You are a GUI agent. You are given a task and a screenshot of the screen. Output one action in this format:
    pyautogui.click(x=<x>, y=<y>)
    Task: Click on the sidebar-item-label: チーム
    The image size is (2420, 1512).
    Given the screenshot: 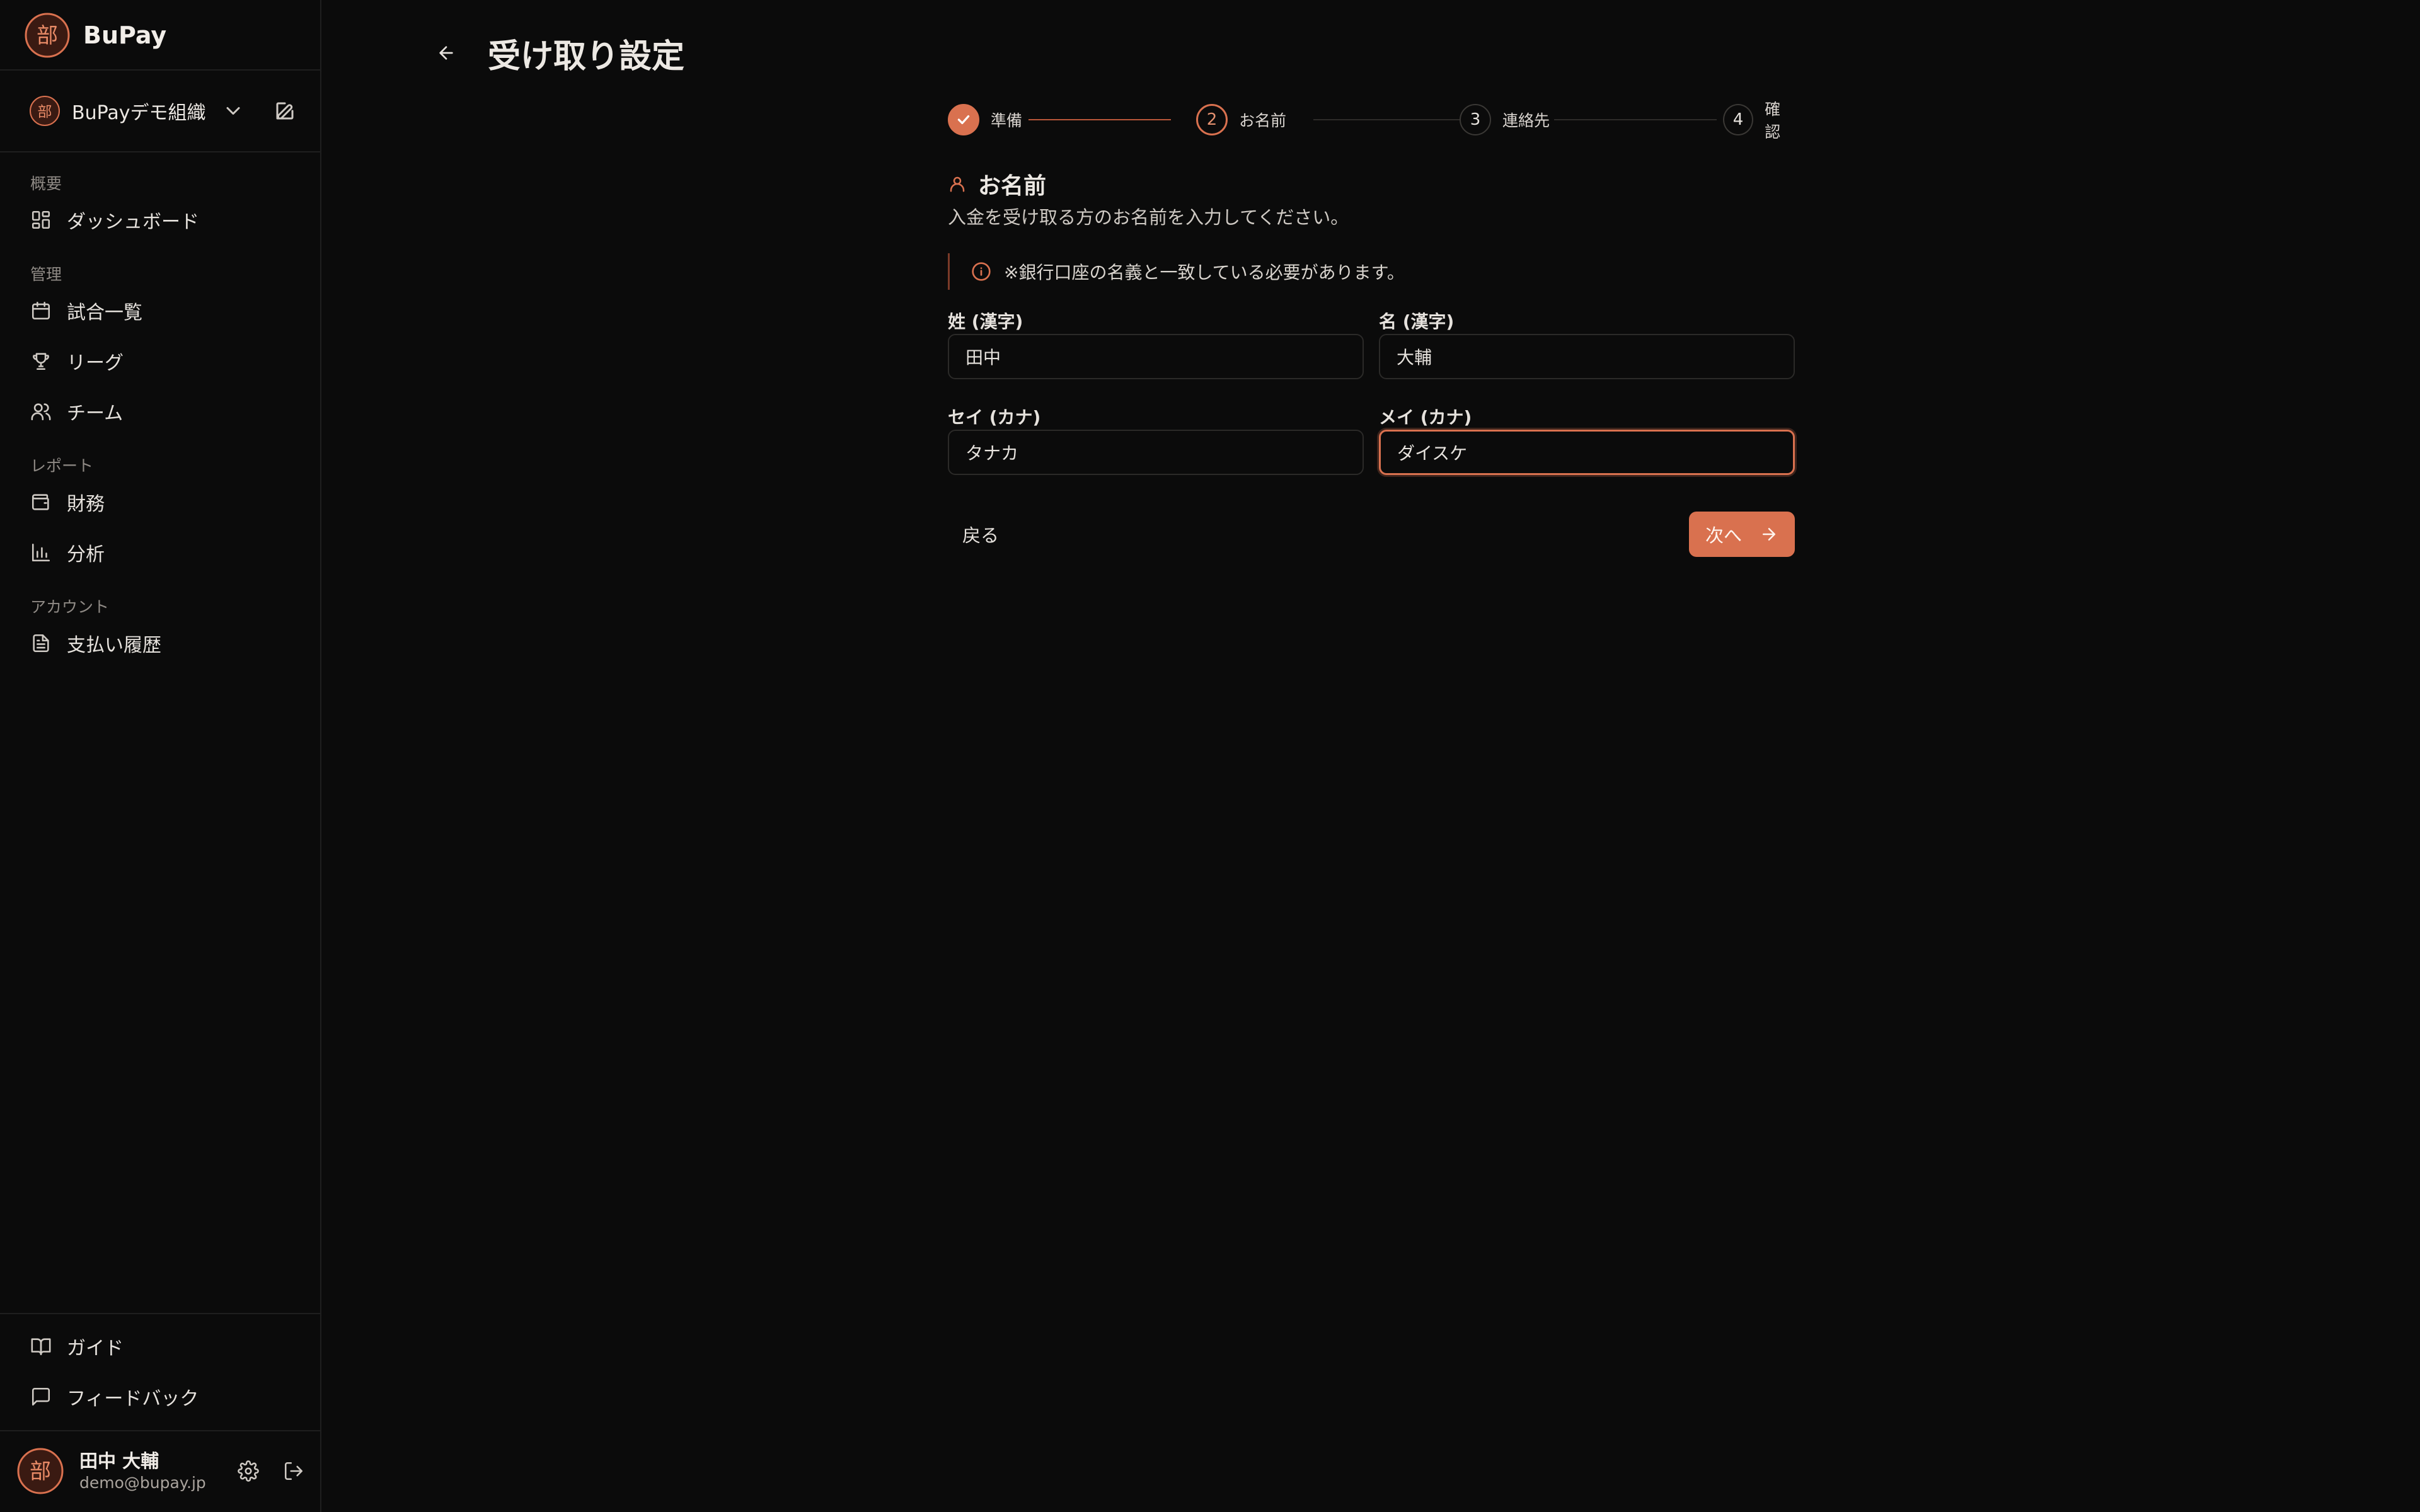 What is the action you would take?
    pyautogui.click(x=95, y=414)
    